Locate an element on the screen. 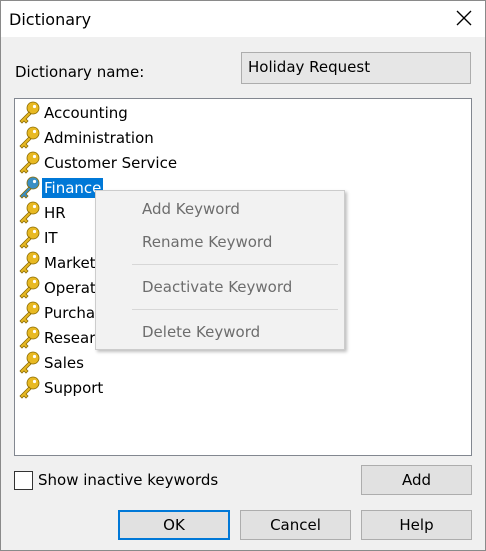  help-button: Help is located at coordinates (416, 525).